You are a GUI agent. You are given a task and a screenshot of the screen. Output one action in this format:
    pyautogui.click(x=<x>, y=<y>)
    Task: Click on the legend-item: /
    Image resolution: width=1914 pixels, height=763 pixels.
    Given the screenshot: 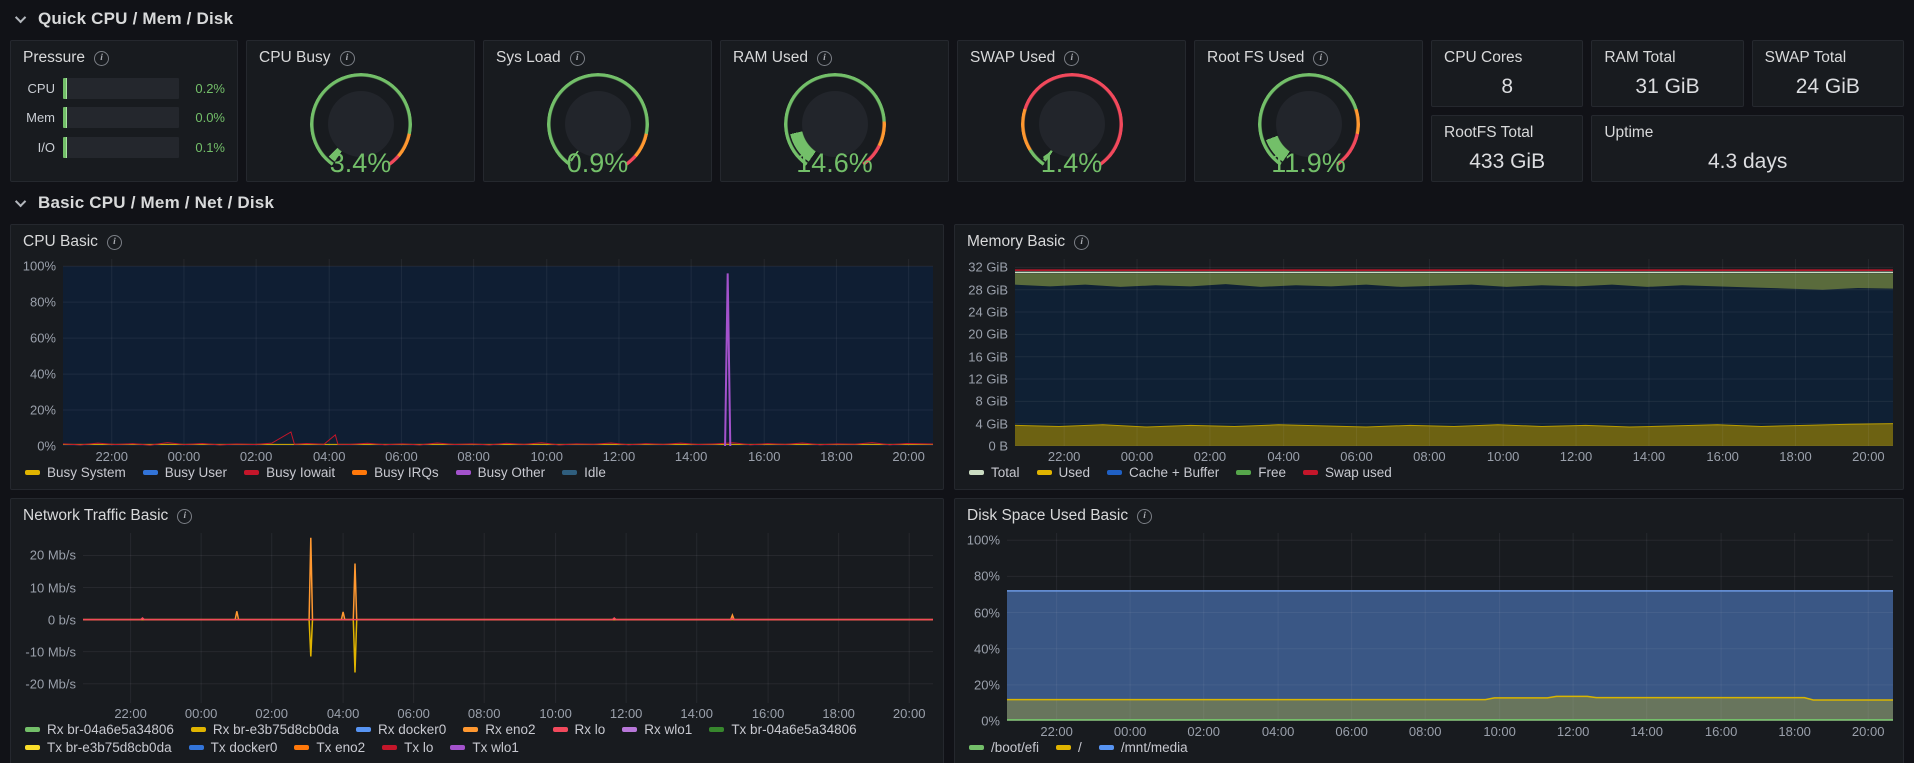 What is the action you would take?
    pyautogui.click(x=1069, y=747)
    